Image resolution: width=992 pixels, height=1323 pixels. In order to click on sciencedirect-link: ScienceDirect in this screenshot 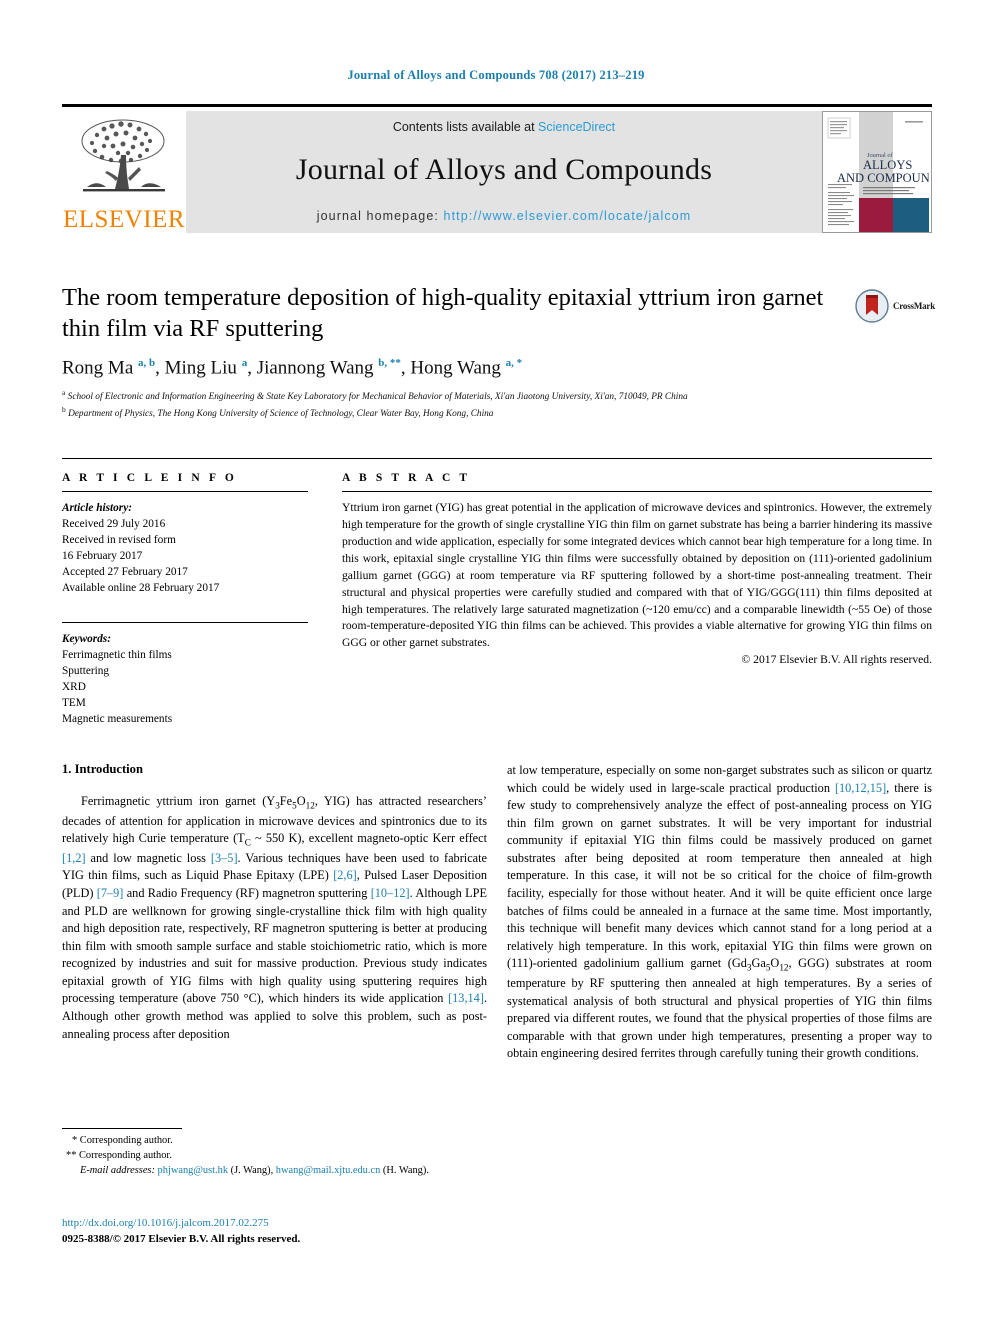, I will do `click(576, 127)`.